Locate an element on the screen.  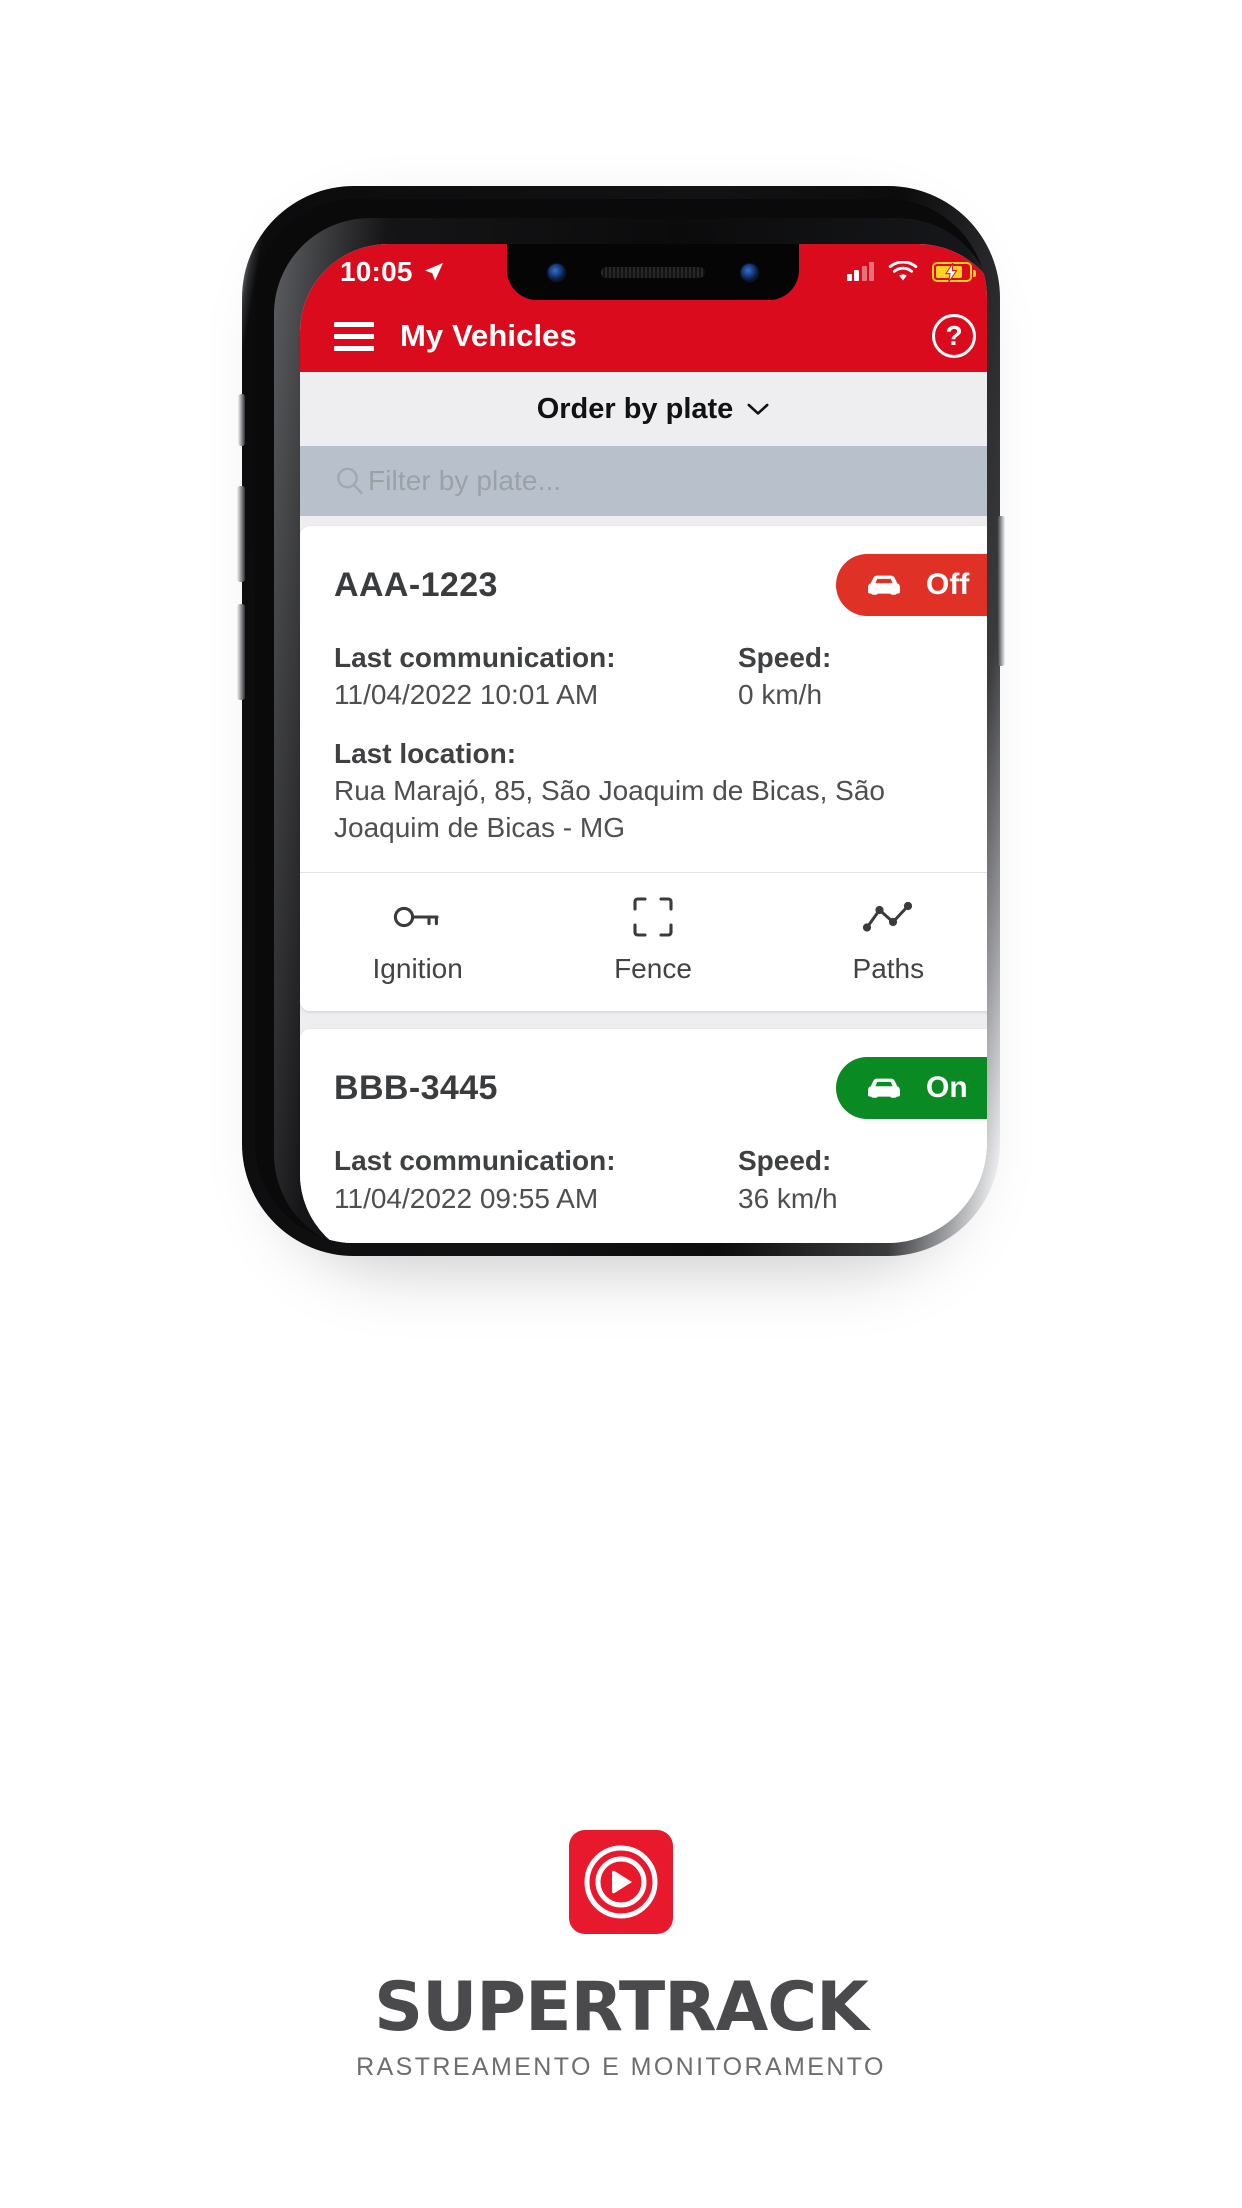
ignition-status-label: Off is located at coordinates (948, 584).